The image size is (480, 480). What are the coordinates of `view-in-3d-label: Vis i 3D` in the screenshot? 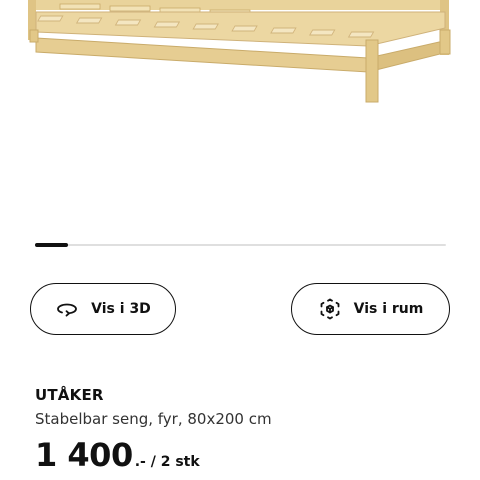 It's located at (121, 309).